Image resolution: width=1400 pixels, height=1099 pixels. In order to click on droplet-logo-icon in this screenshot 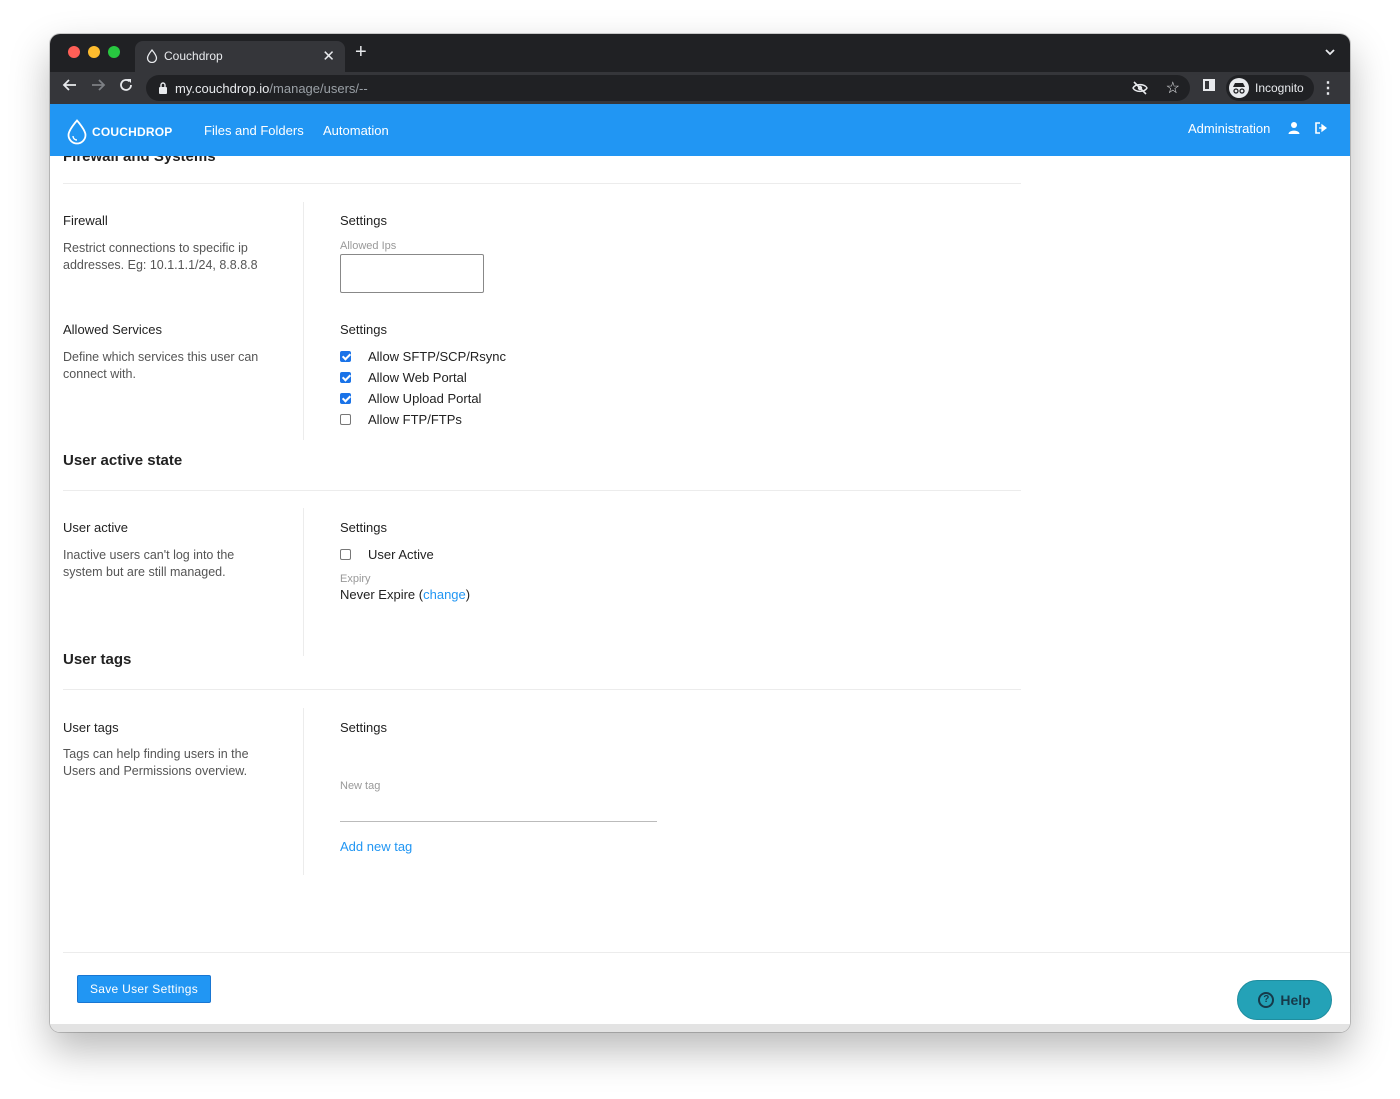, I will do `click(77, 132)`.